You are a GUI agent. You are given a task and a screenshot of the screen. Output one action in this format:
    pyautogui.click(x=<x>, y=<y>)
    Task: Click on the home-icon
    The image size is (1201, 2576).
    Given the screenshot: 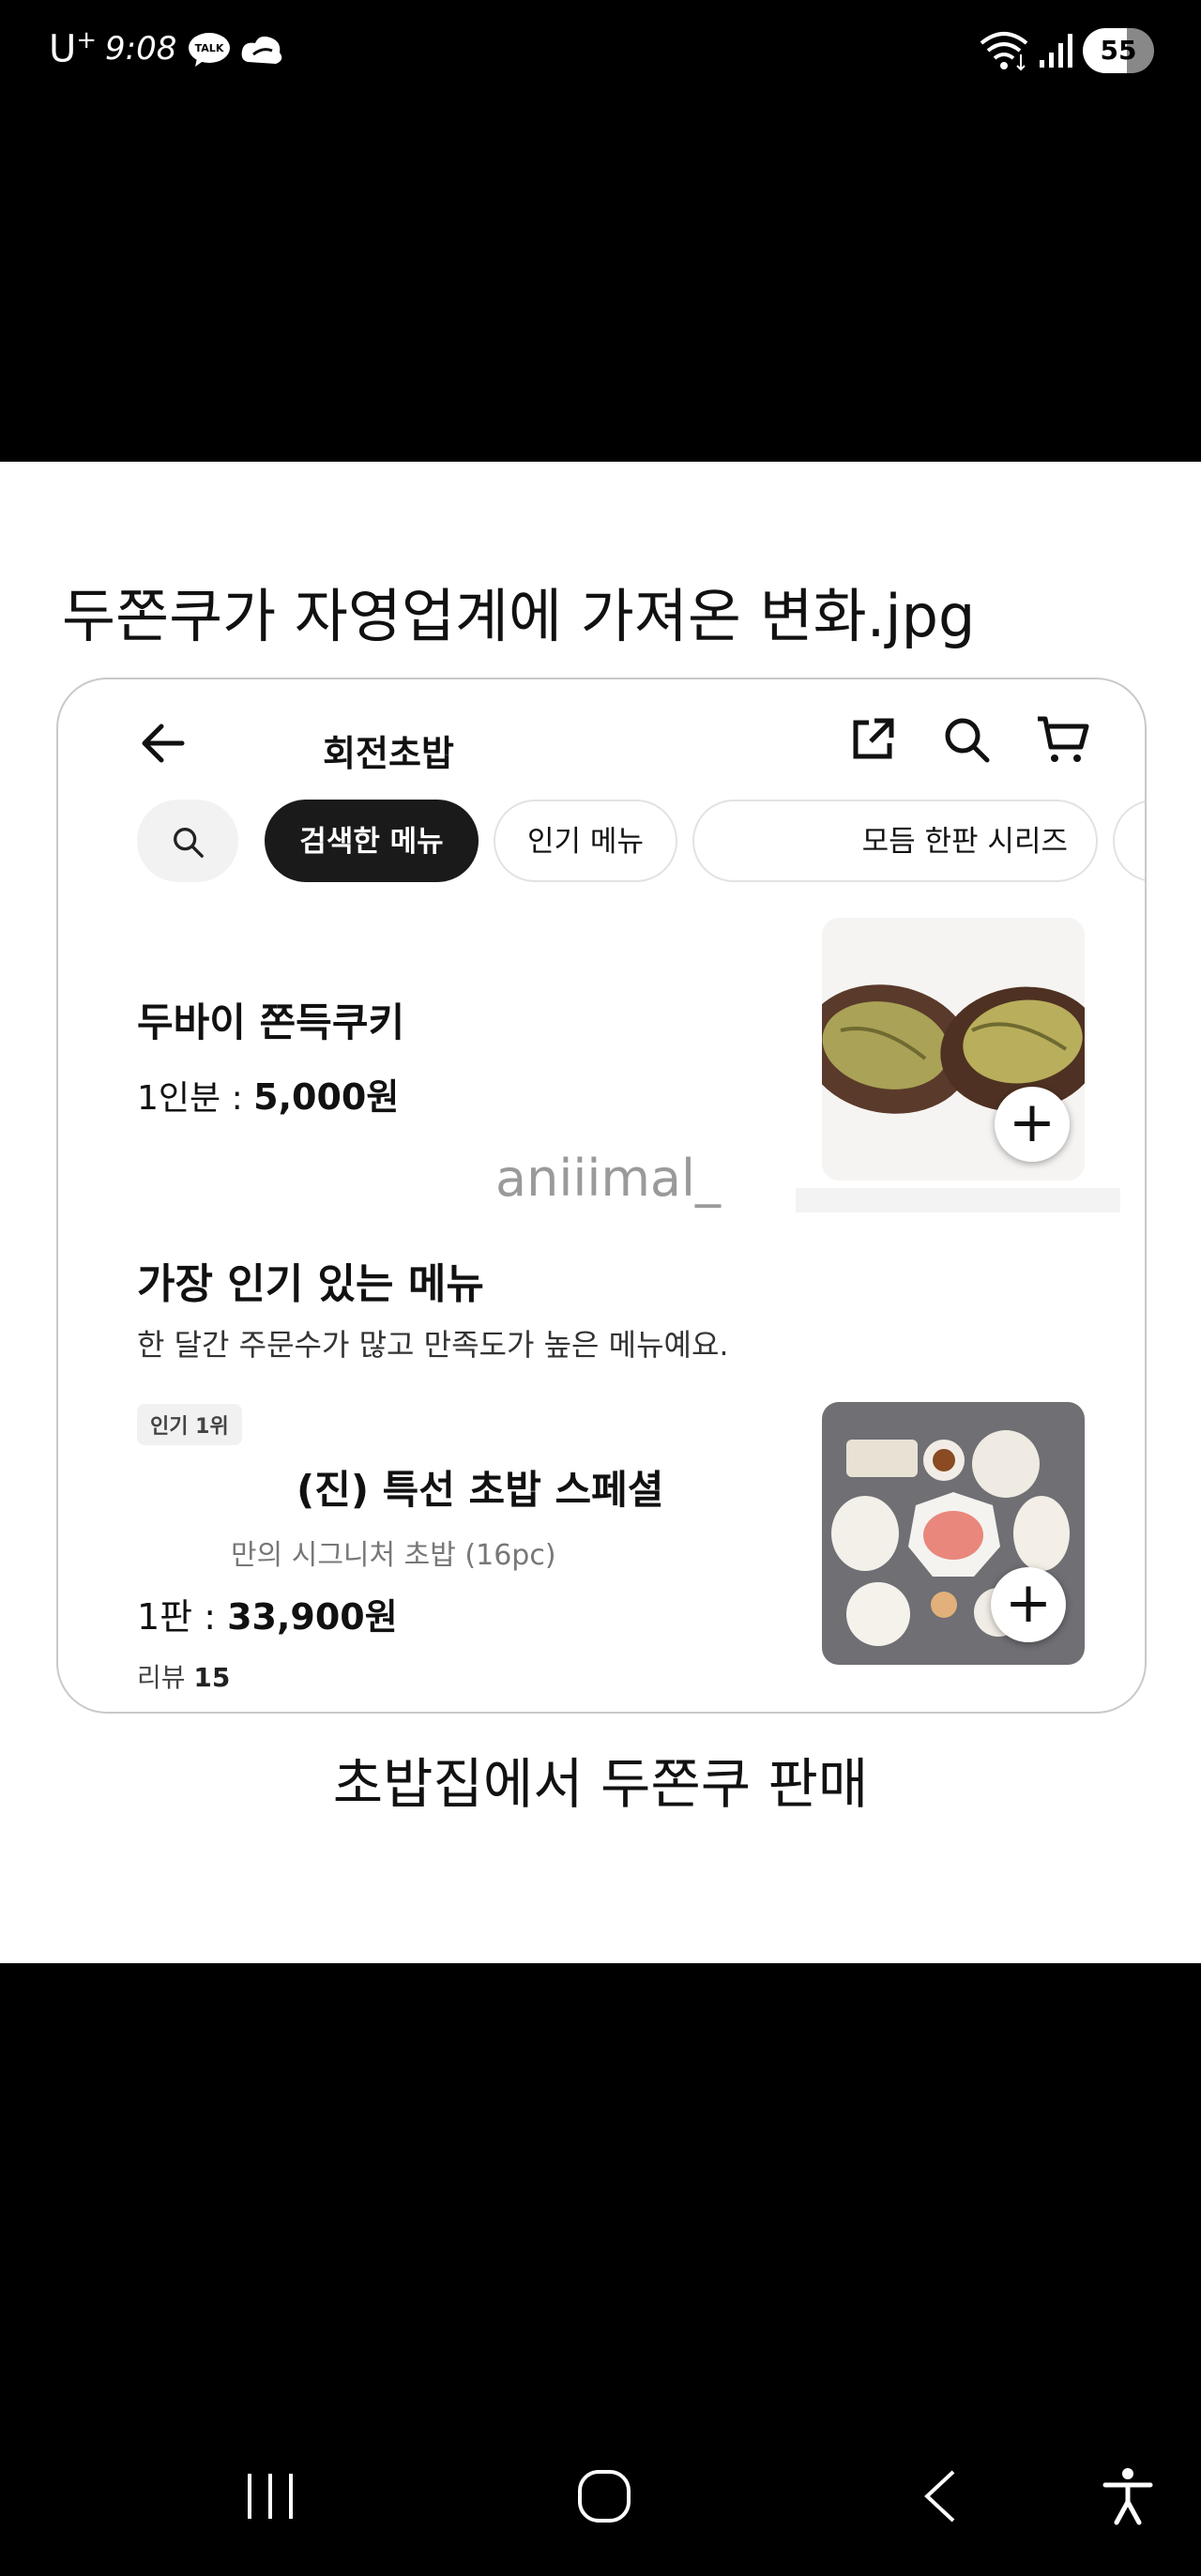 What is the action you would take?
    pyautogui.click(x=604, y=2496)
    